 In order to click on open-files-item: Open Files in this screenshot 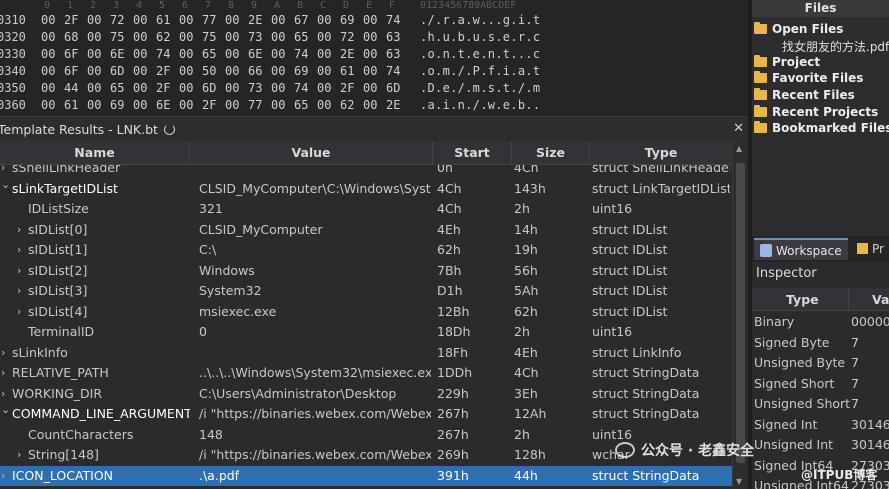, I will do `click(798, 29)`.